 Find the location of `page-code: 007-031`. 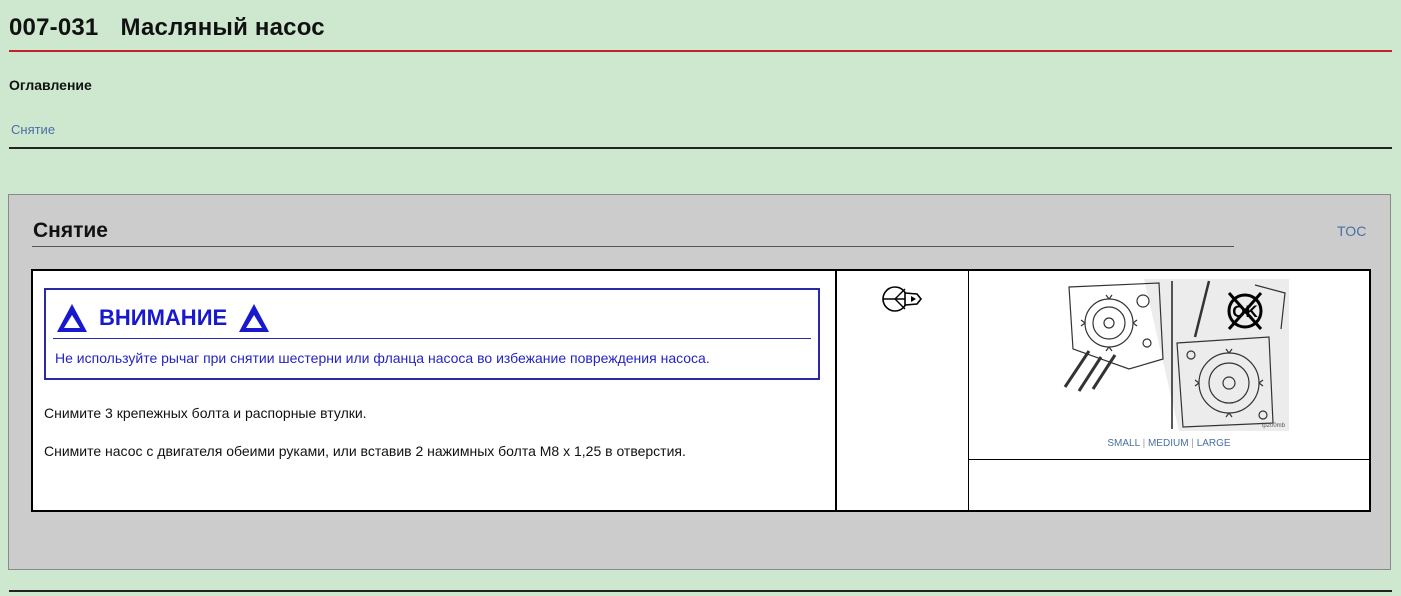

page-code: 007-031 is located at coordinates (54, 27).